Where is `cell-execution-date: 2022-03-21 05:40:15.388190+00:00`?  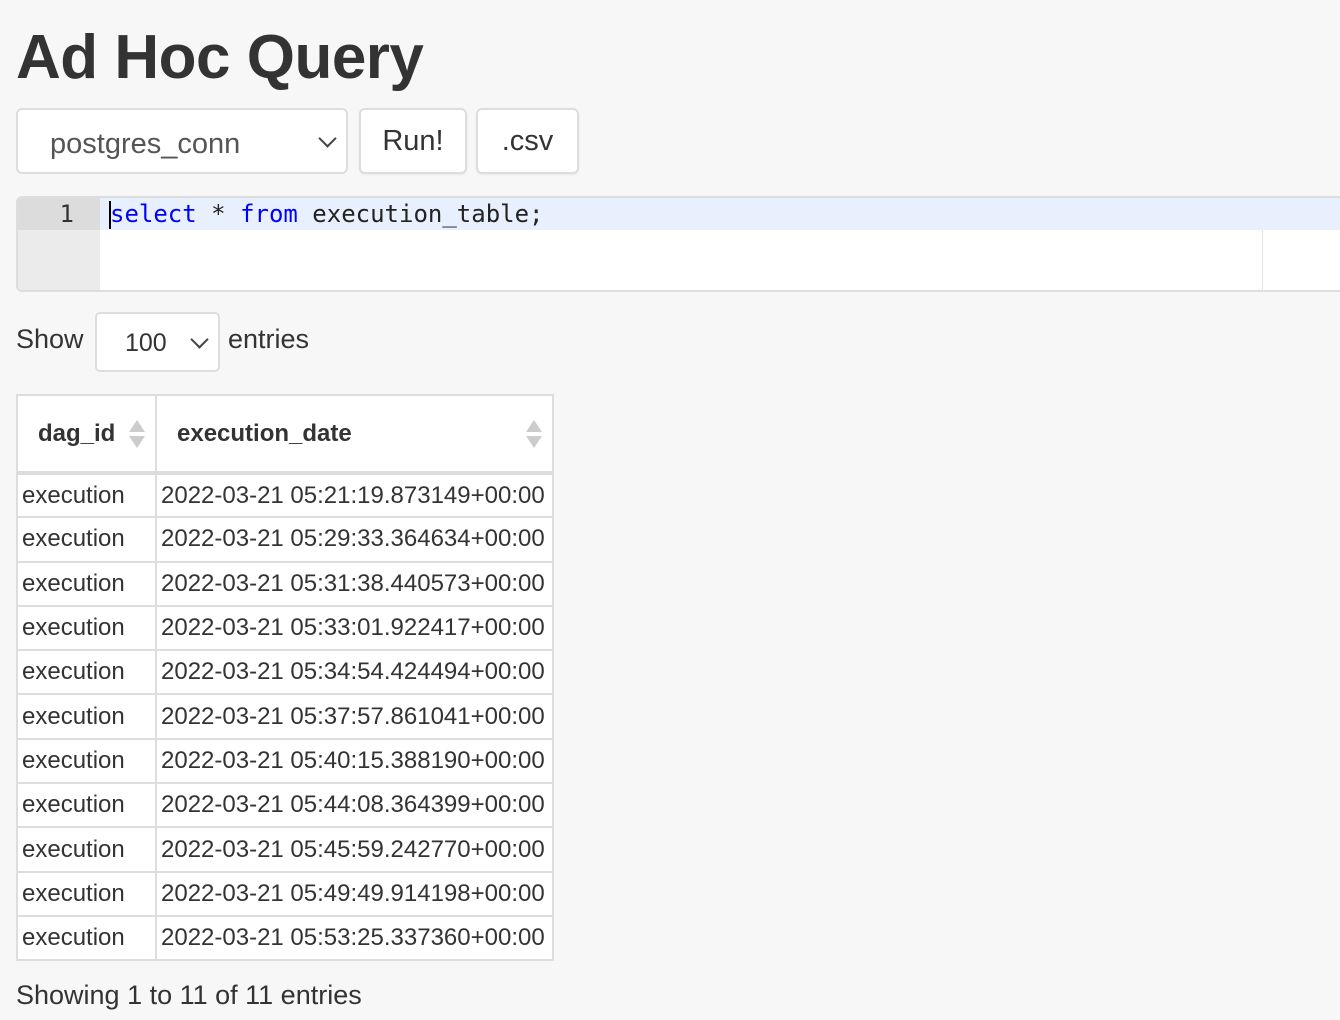
cell-execution-date: 2022-03-21 05:40:15.388190+00:00 is located at coordinates (354, 761).